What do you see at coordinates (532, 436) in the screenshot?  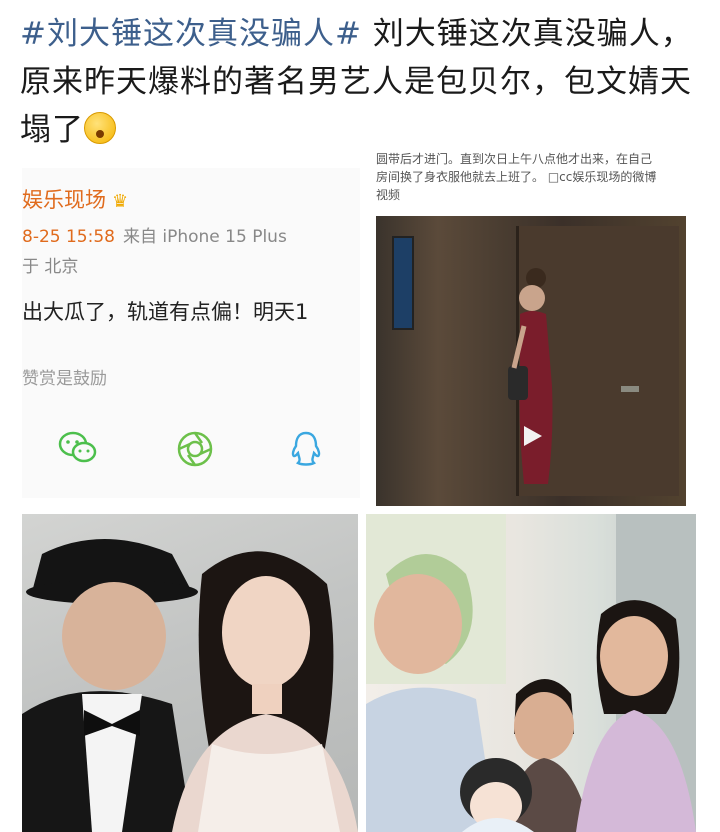 I see `play-icon` at bounding box center [532, 436].